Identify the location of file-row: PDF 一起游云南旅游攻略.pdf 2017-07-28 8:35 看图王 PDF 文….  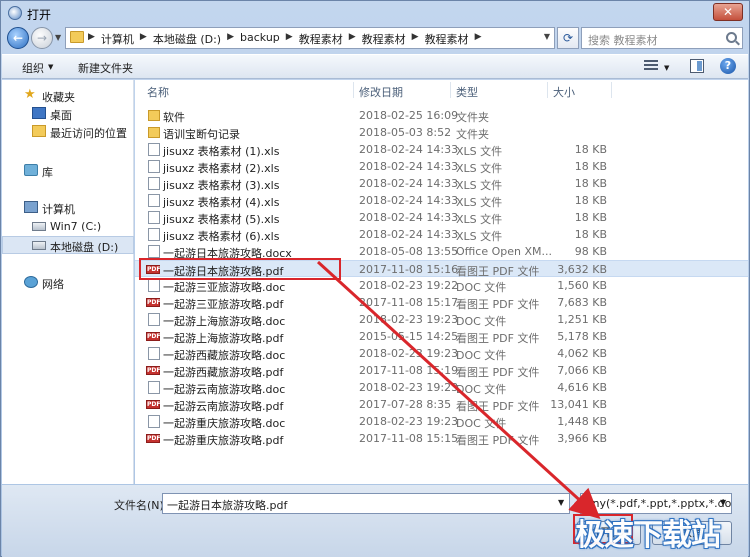
(441, 404).